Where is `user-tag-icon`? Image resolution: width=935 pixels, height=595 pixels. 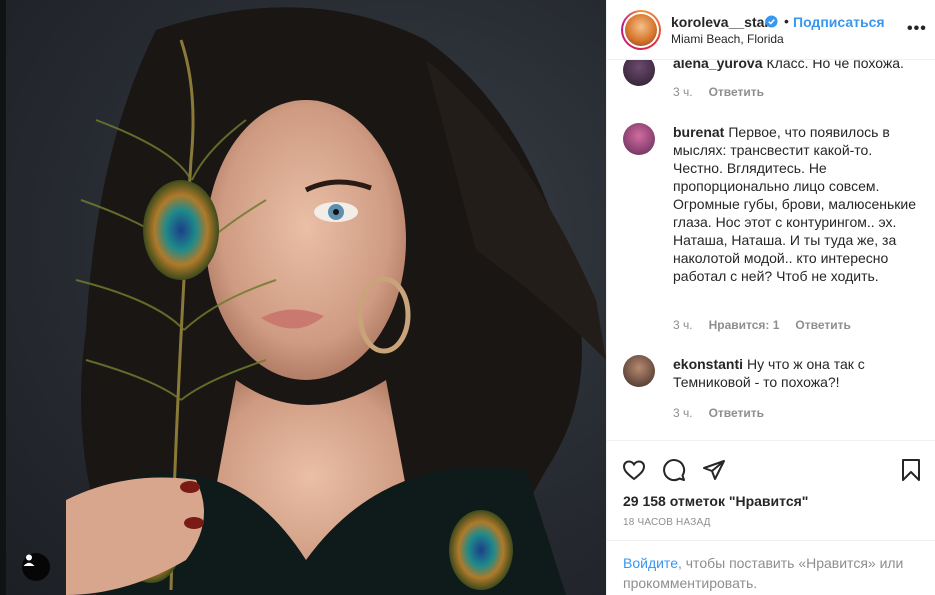
user-tag-icon is located at coordinates (29, 560).